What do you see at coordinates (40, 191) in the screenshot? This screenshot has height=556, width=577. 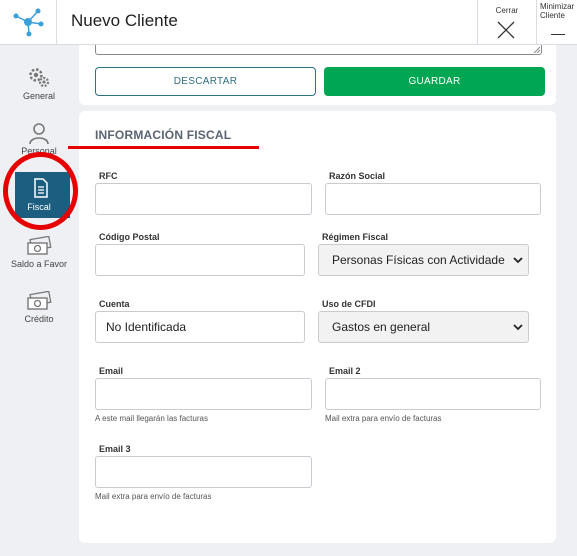 I see `annotation-circle` at bounding box center [40, 191].